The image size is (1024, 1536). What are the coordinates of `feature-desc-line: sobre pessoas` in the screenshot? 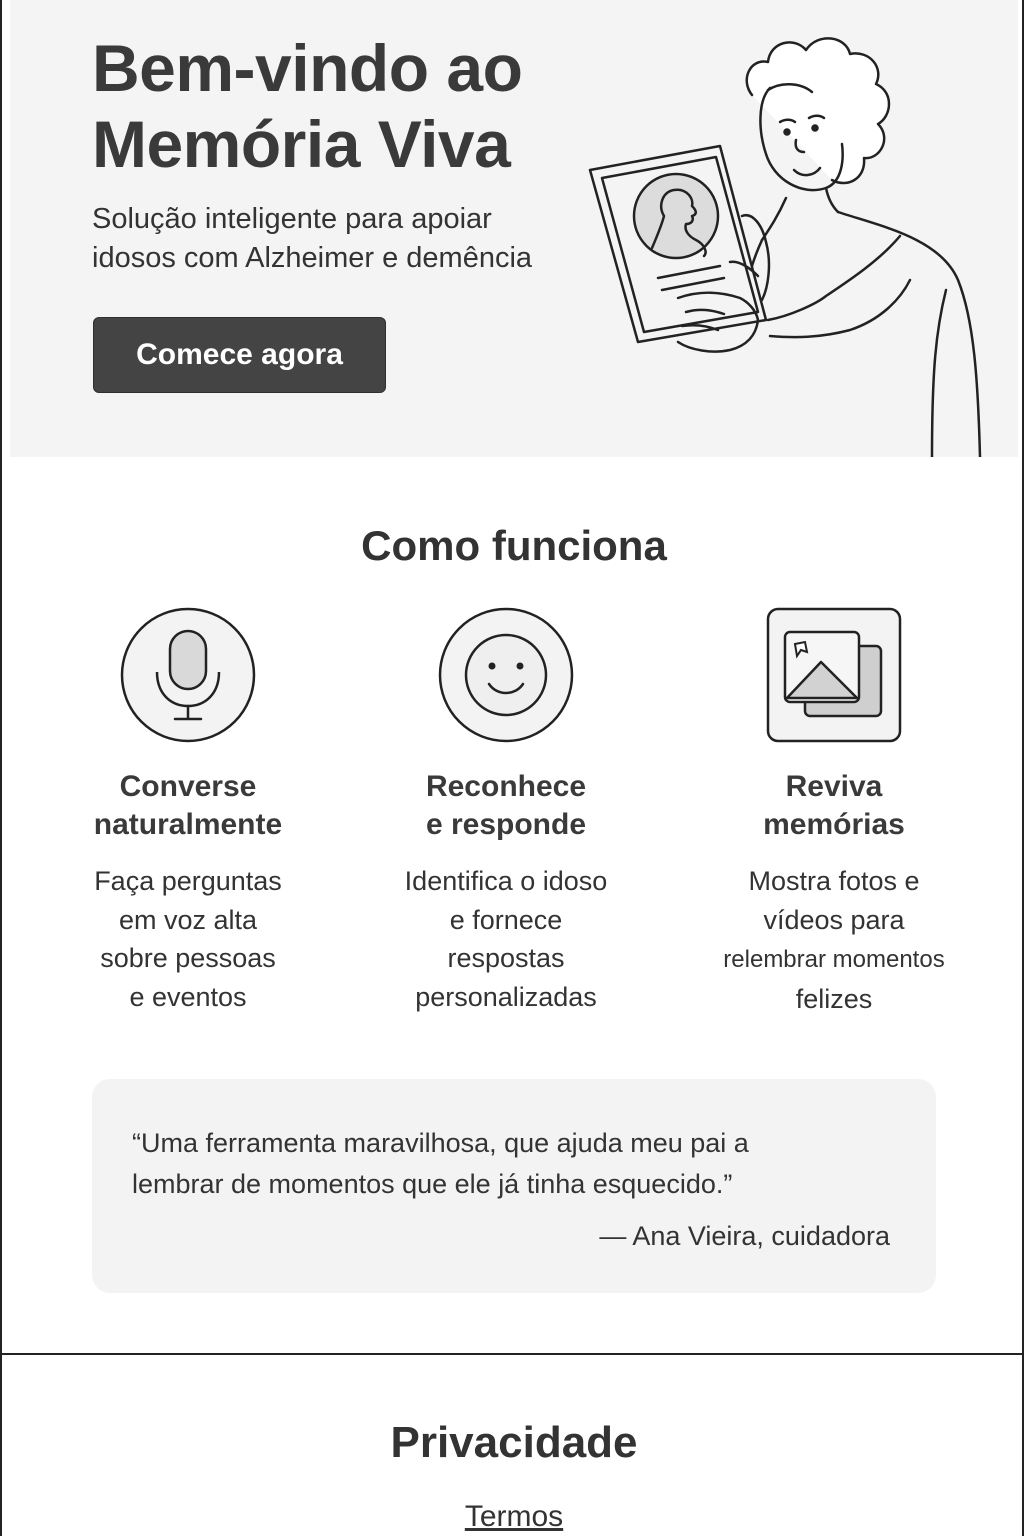 It's located at (188, 958).